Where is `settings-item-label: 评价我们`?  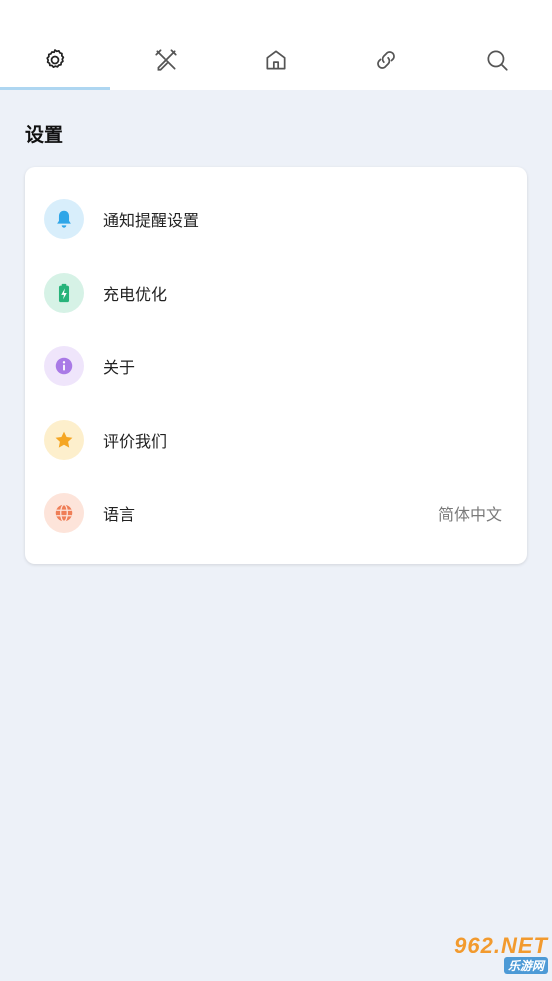
settings-item-label: 评价我们 is located at coordinates (135, 441).